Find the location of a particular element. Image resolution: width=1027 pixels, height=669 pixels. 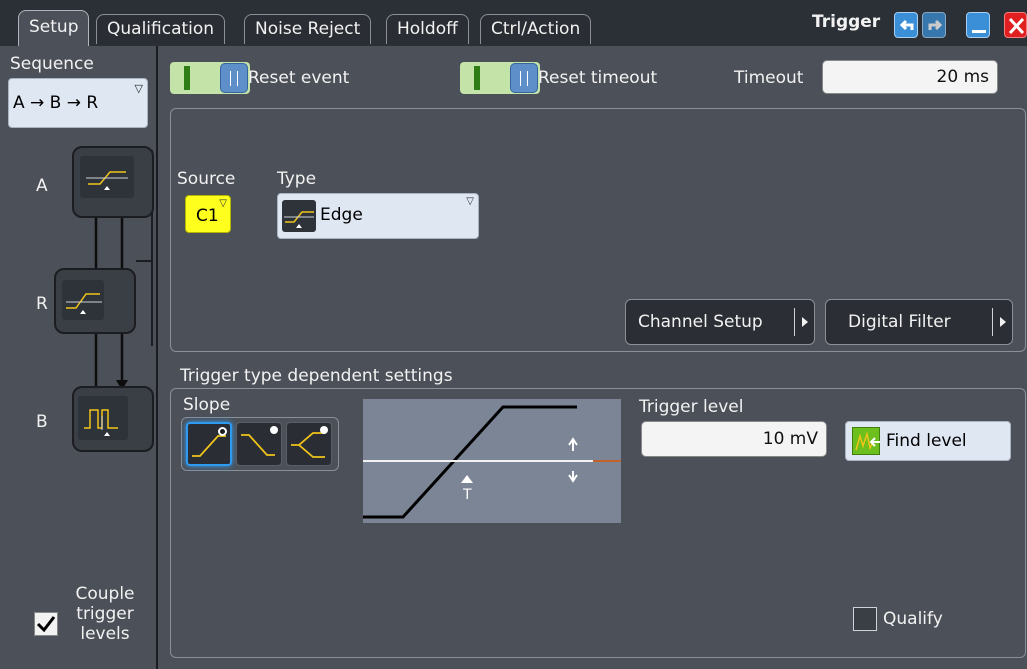

source-select: C1 ▽ is located at coordinates (208, 214).